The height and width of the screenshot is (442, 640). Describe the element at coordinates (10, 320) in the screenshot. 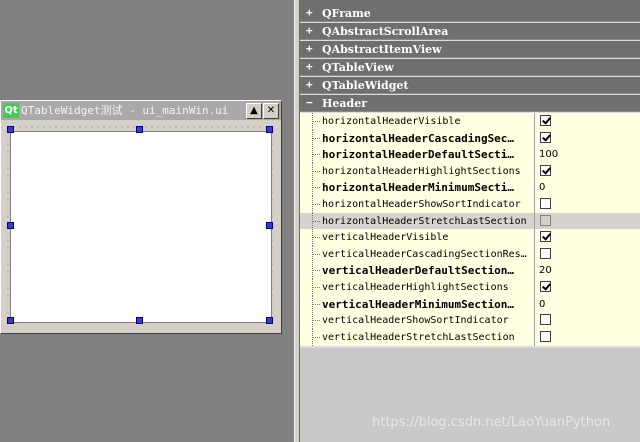

I see `resize-handle-bottom-left` at that location.